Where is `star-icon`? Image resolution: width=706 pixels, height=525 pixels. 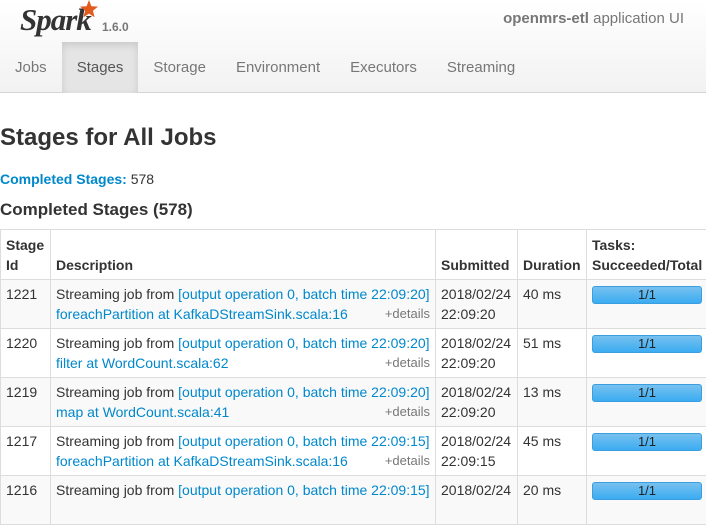 star-icon is located at coordinates (89, 9).